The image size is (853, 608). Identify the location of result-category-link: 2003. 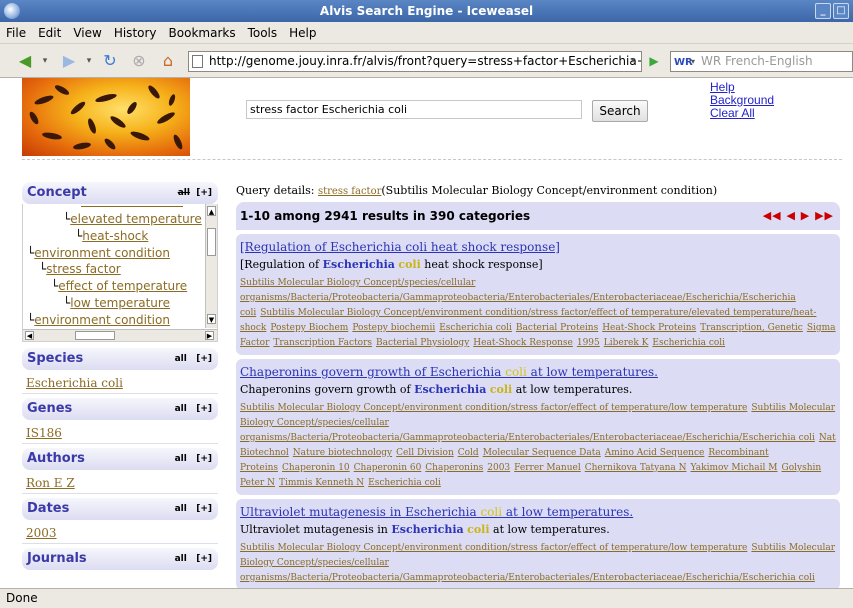
(498, 468).